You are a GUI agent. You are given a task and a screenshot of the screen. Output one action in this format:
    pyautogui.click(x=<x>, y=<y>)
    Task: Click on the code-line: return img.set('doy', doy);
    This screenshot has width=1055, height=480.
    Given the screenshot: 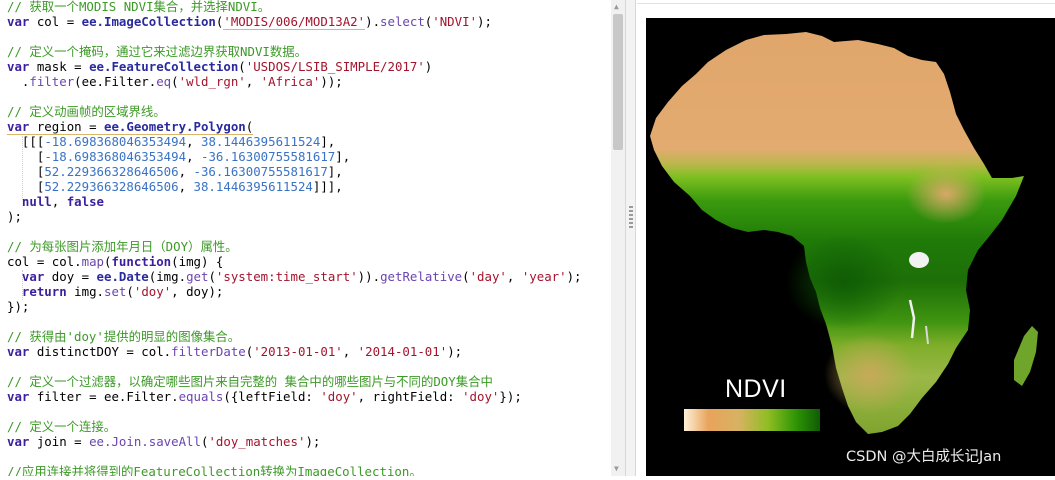 What is the action you would take?
    pyautogui.click(x=115, y=292)
    